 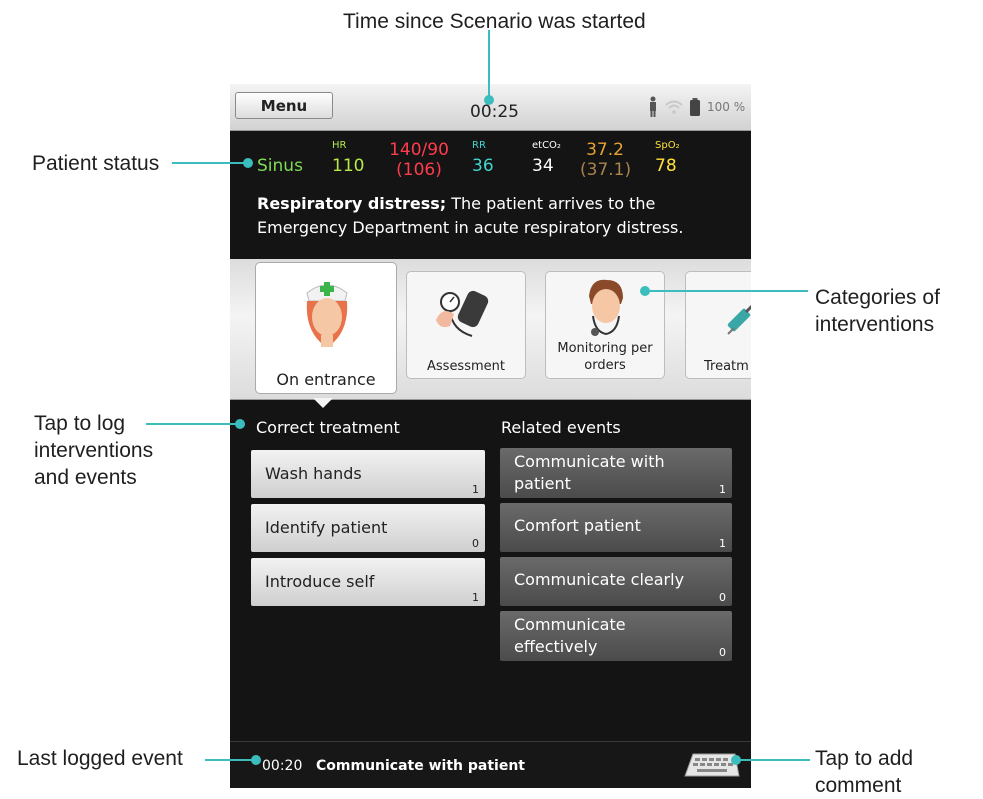 What do you see at coordinates (483, 166) in the screenshot?
I see `rr-value: 36` at bounding box center [483, 166].